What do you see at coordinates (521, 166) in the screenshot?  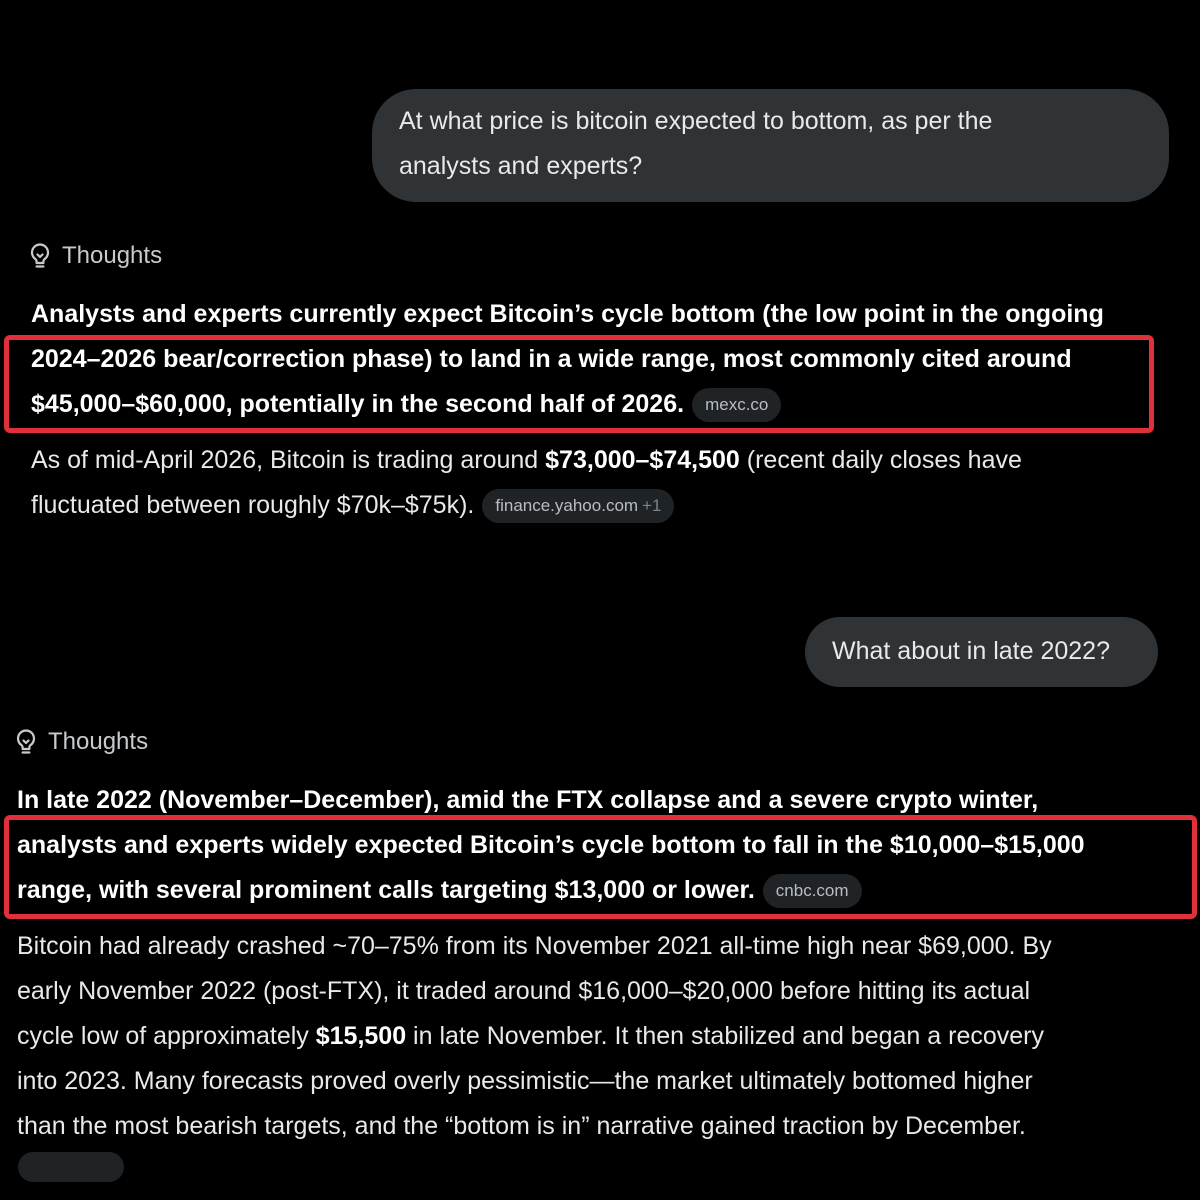 I see `user-message-line: analysts and experts?` at bounding box center [521, 166].